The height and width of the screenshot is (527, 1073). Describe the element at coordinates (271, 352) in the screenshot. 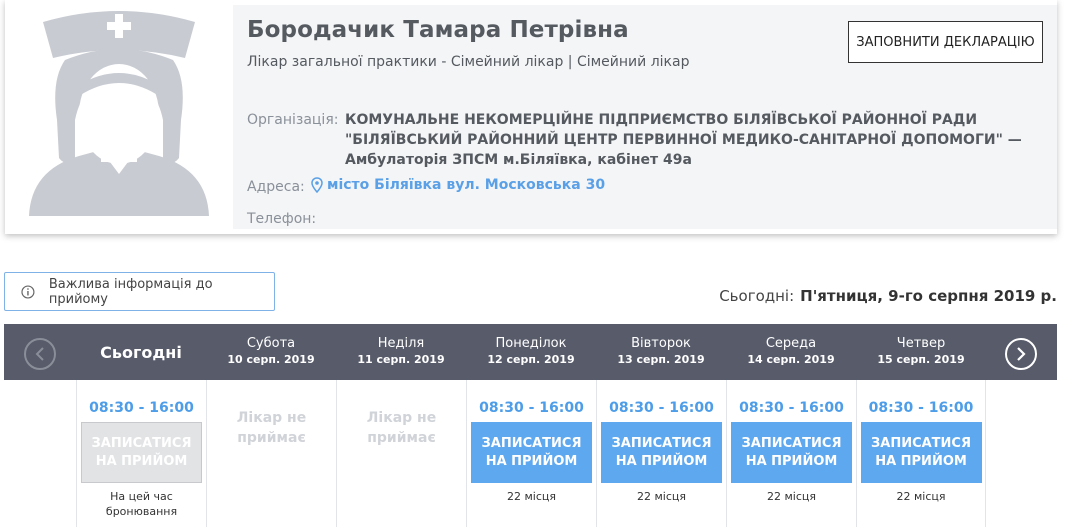

I see `day-header-saturday: Субота 10 серп. 2019` at that location.